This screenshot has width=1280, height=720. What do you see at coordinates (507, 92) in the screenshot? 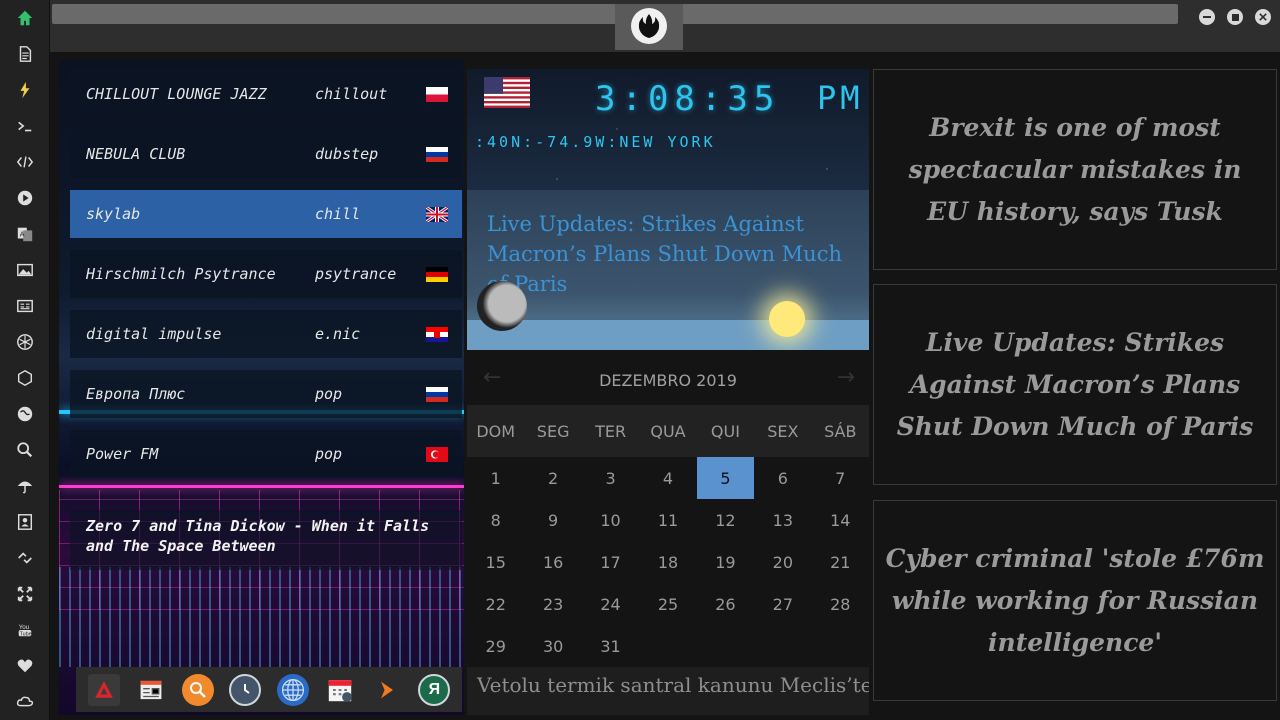
I see `usa-flag-icon` at bounding box center [507, 92].